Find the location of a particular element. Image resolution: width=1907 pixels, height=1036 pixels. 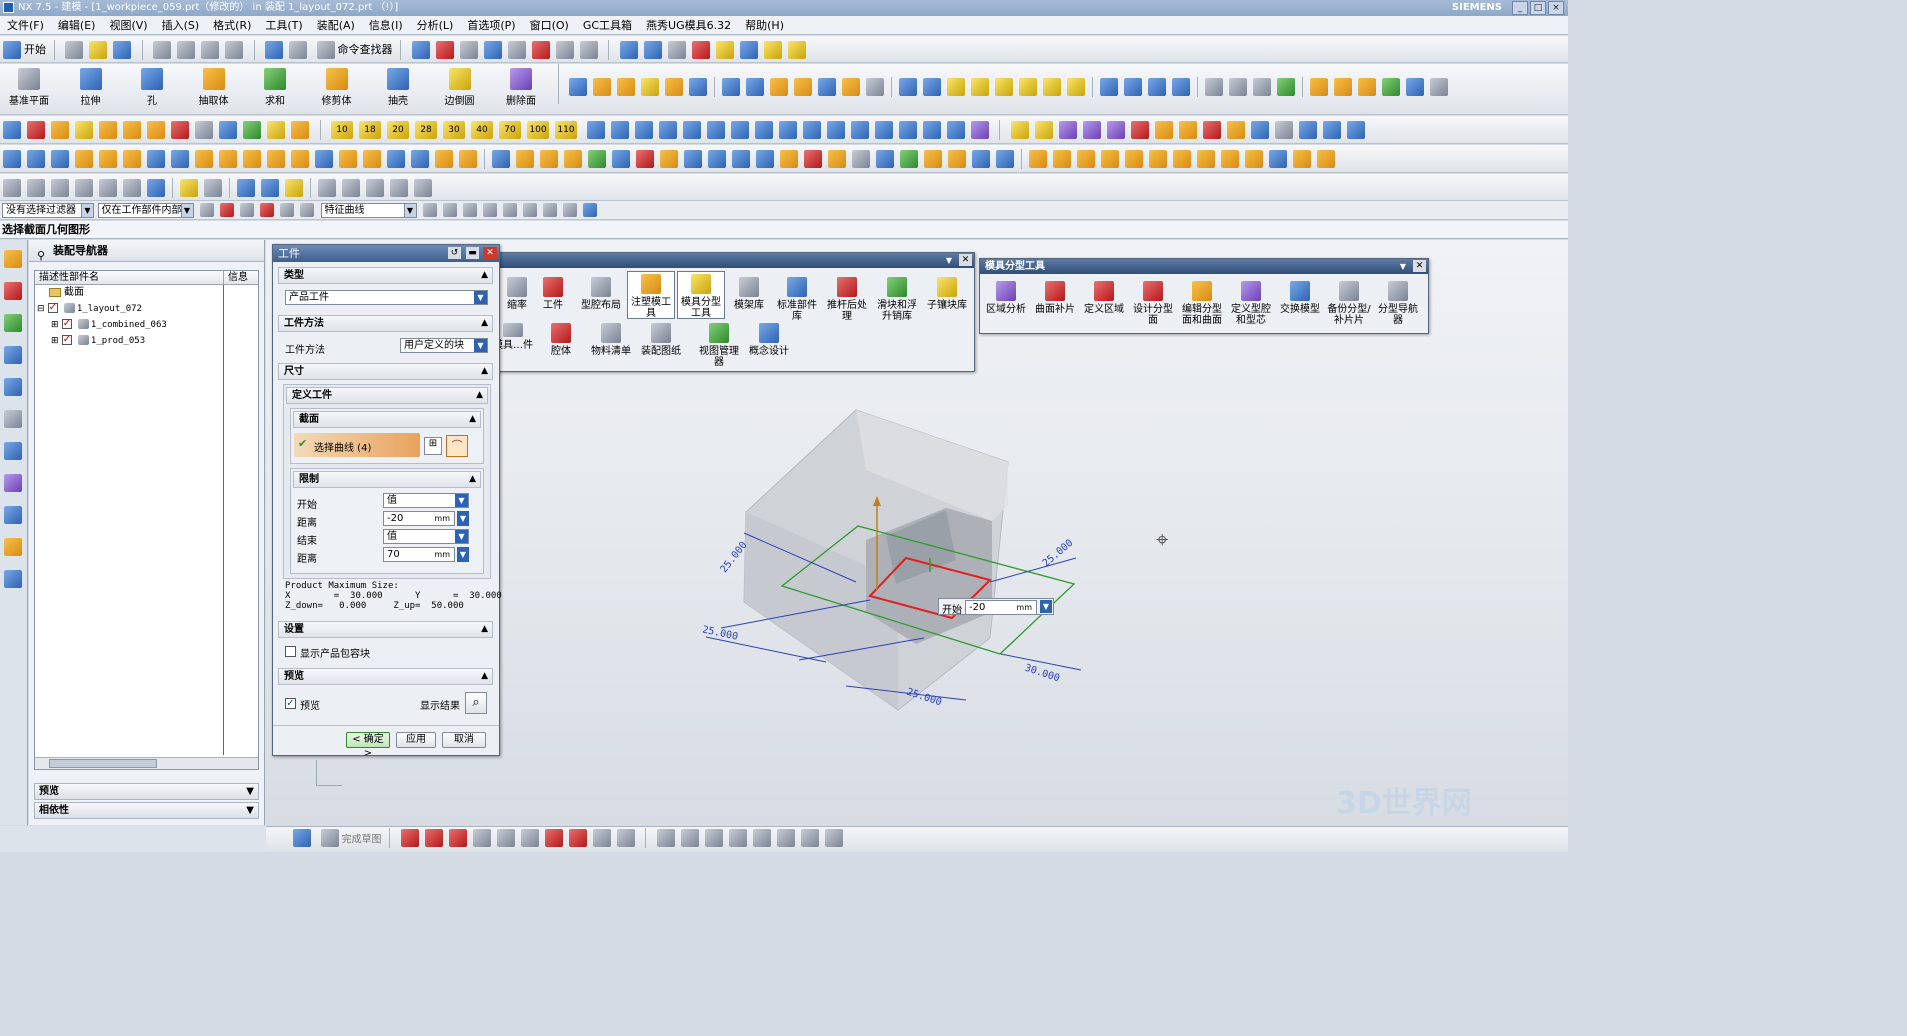

arc-icon is located at coordinates (457, 838).